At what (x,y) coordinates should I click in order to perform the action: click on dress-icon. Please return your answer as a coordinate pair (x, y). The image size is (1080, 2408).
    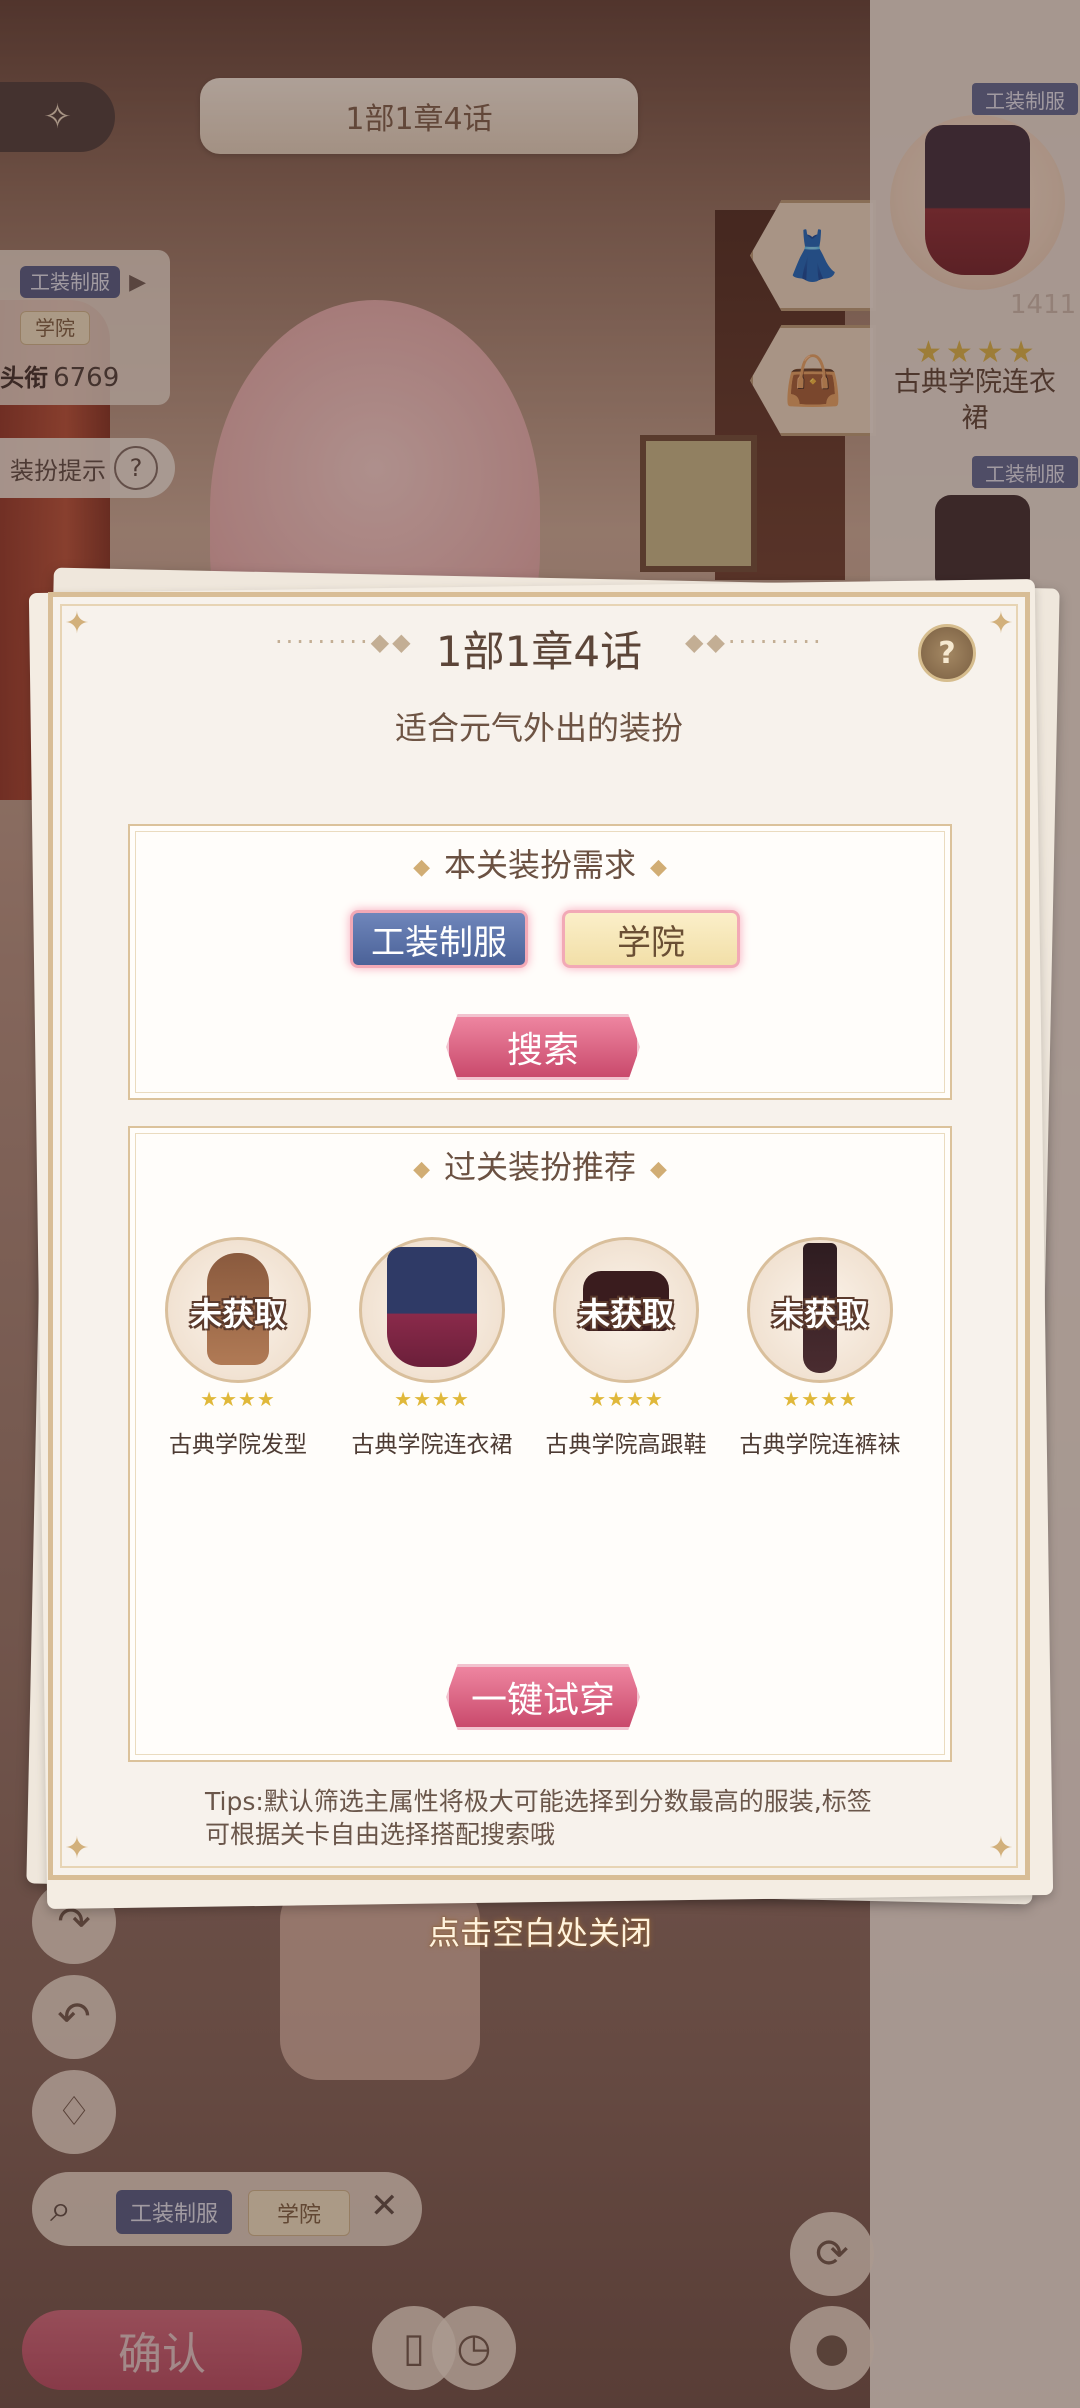
    Looking at the image, I should click on (432, 1307).